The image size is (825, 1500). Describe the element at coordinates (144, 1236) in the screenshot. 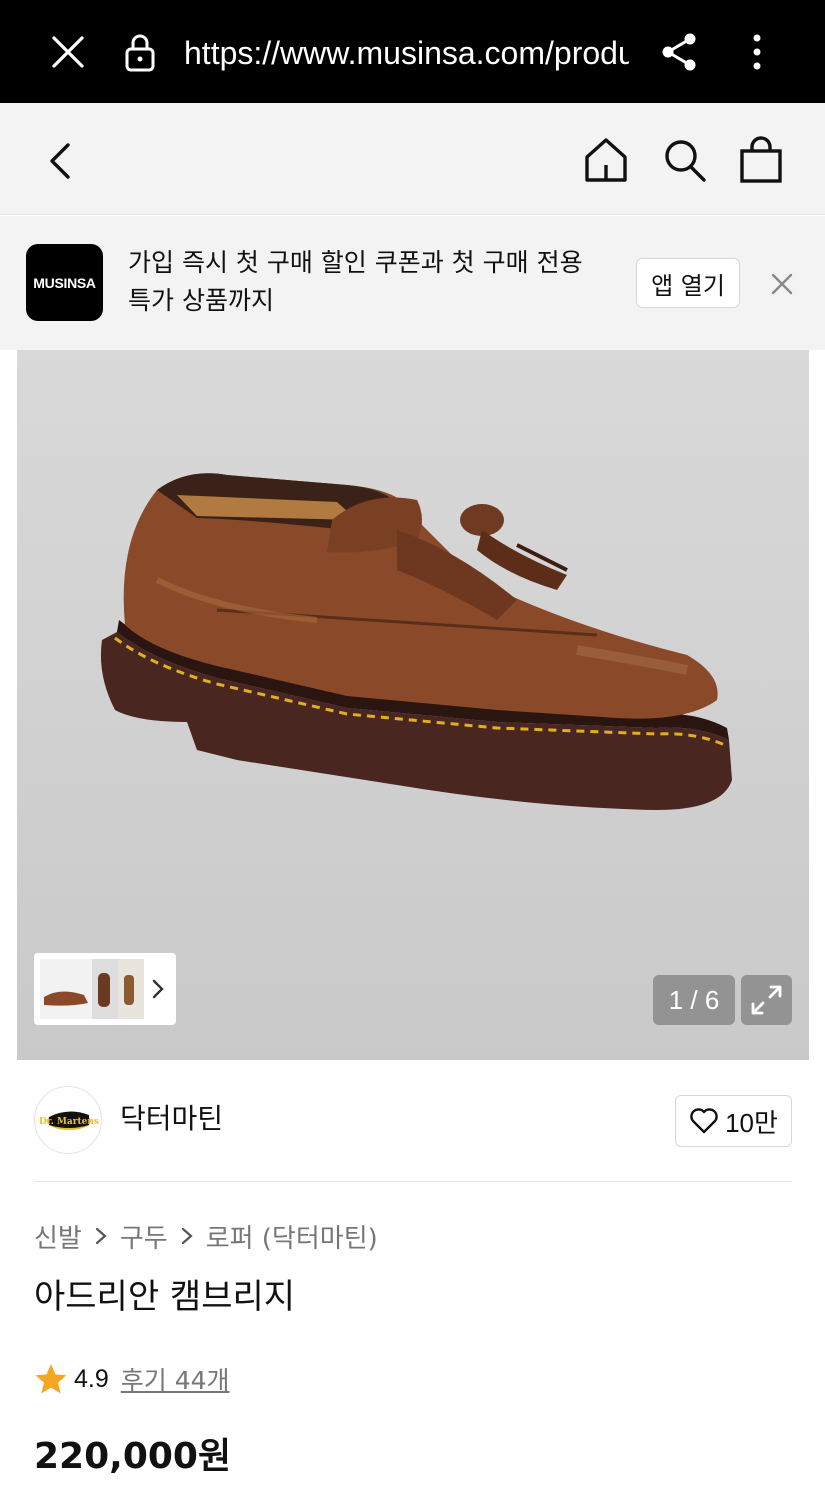

I see `breadcrumb-item-dress-shoes: 구두` at that location.